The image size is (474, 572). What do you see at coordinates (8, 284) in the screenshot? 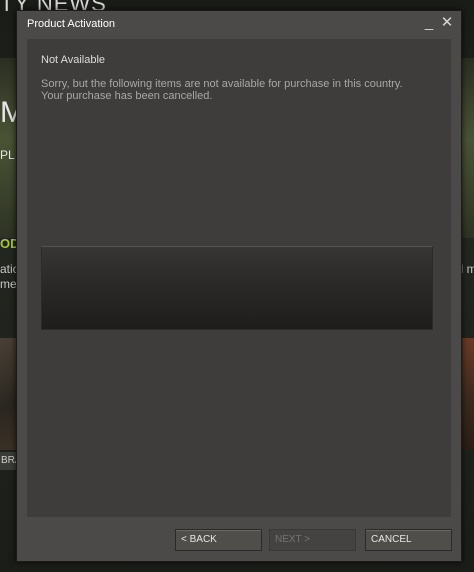
I see `background-text-line: me` at bounding box center [8, 284].